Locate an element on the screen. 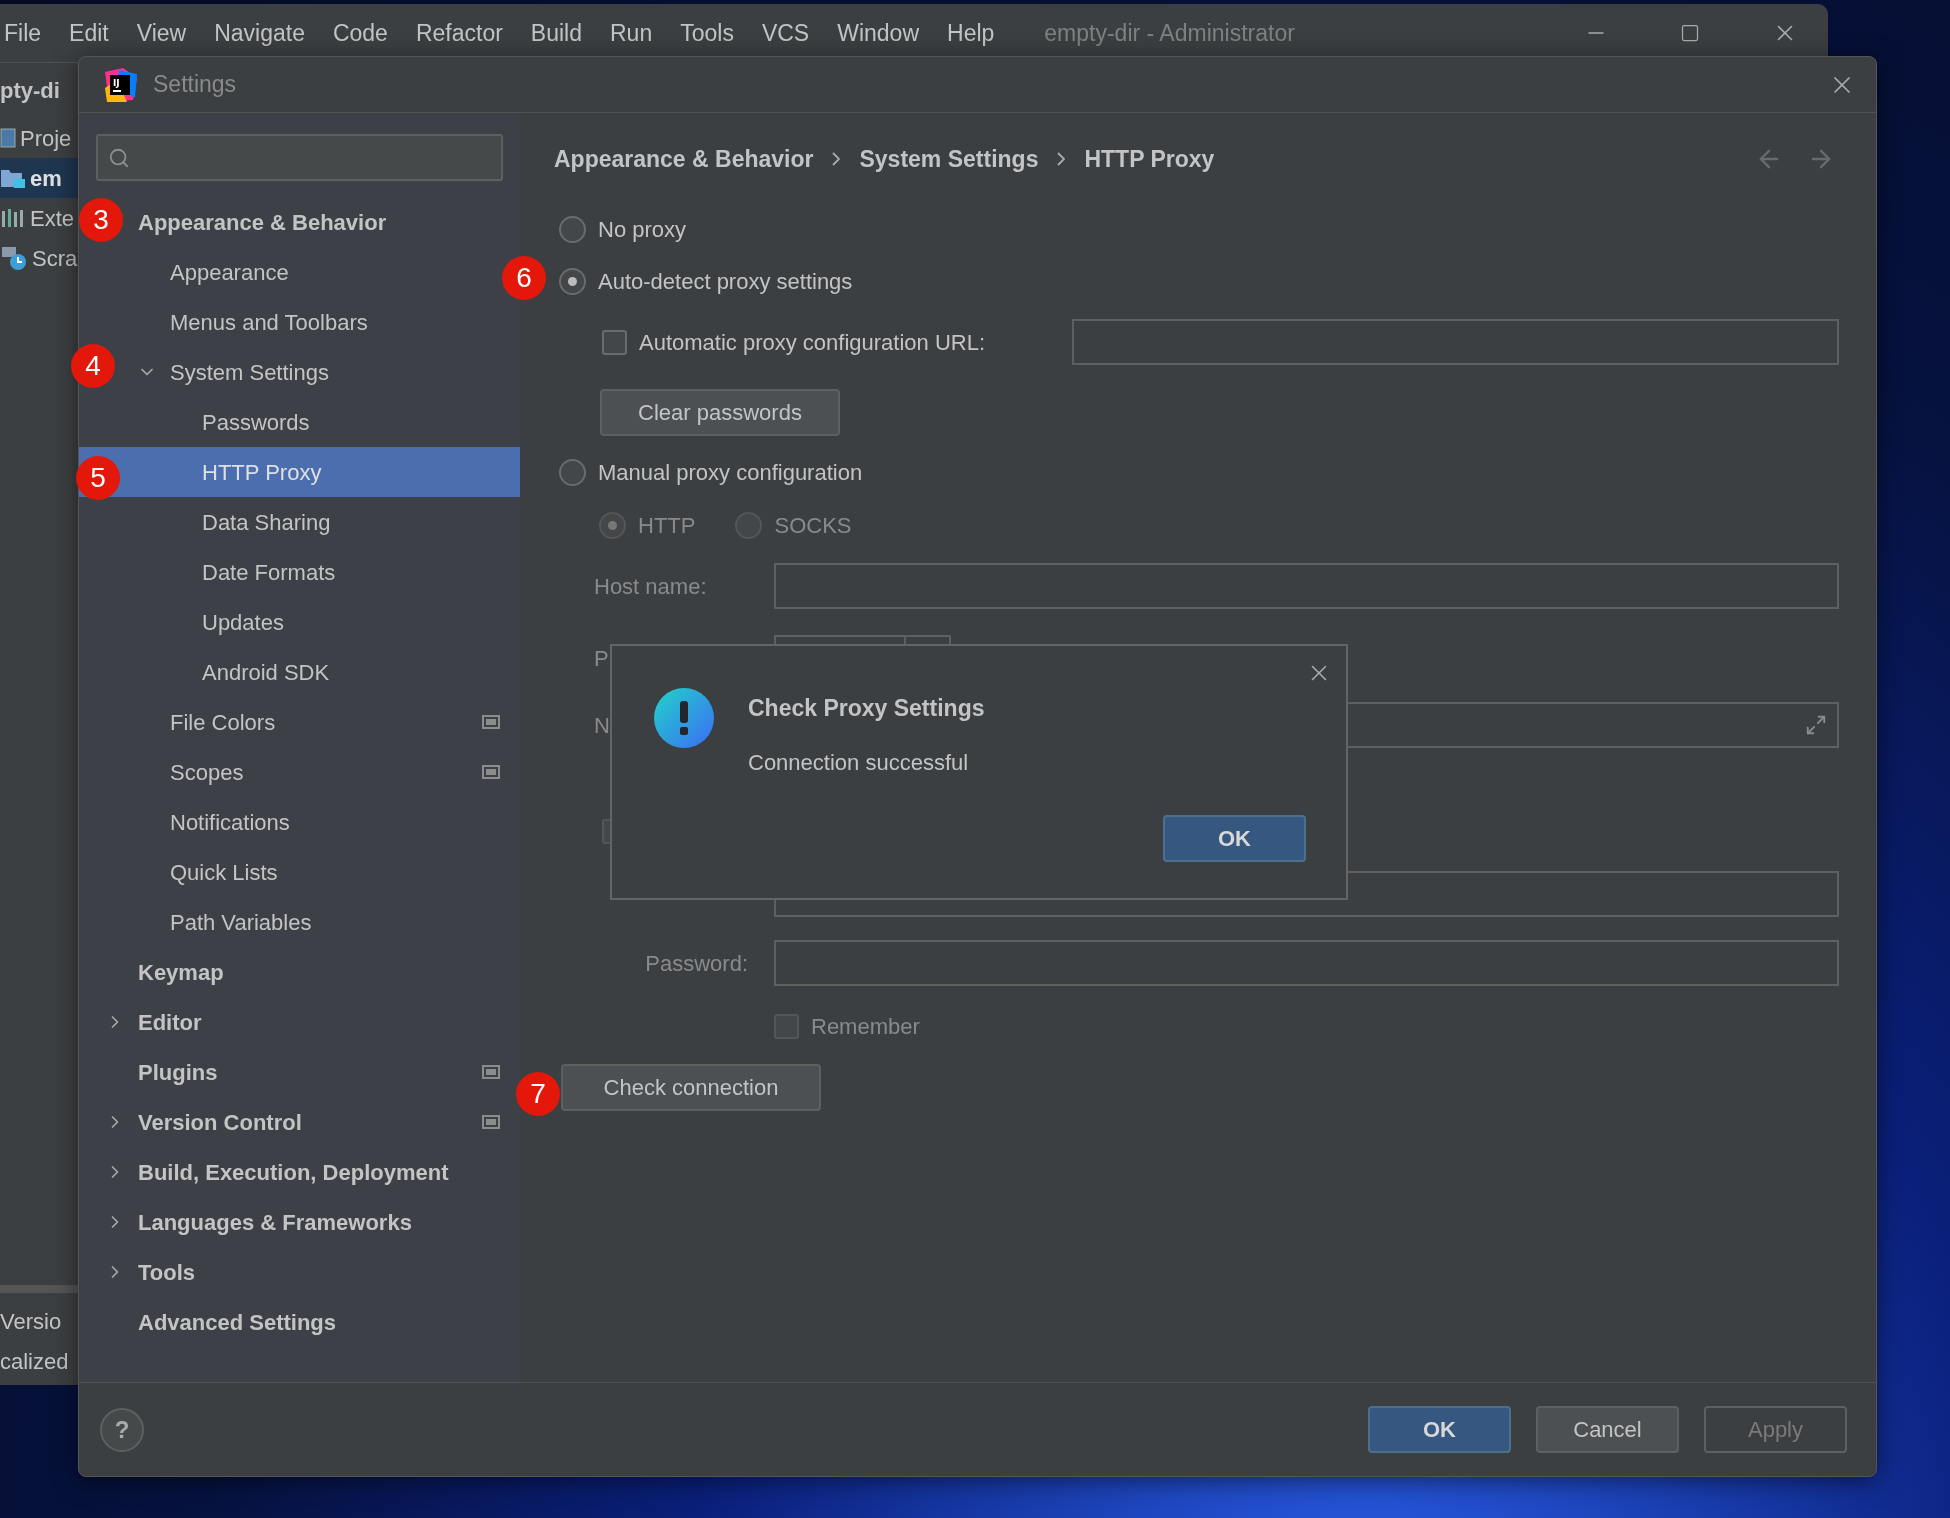 The width and height of the screenshot is (1950, 1518). app-logo: IJ is located at coordinates (120, 84).